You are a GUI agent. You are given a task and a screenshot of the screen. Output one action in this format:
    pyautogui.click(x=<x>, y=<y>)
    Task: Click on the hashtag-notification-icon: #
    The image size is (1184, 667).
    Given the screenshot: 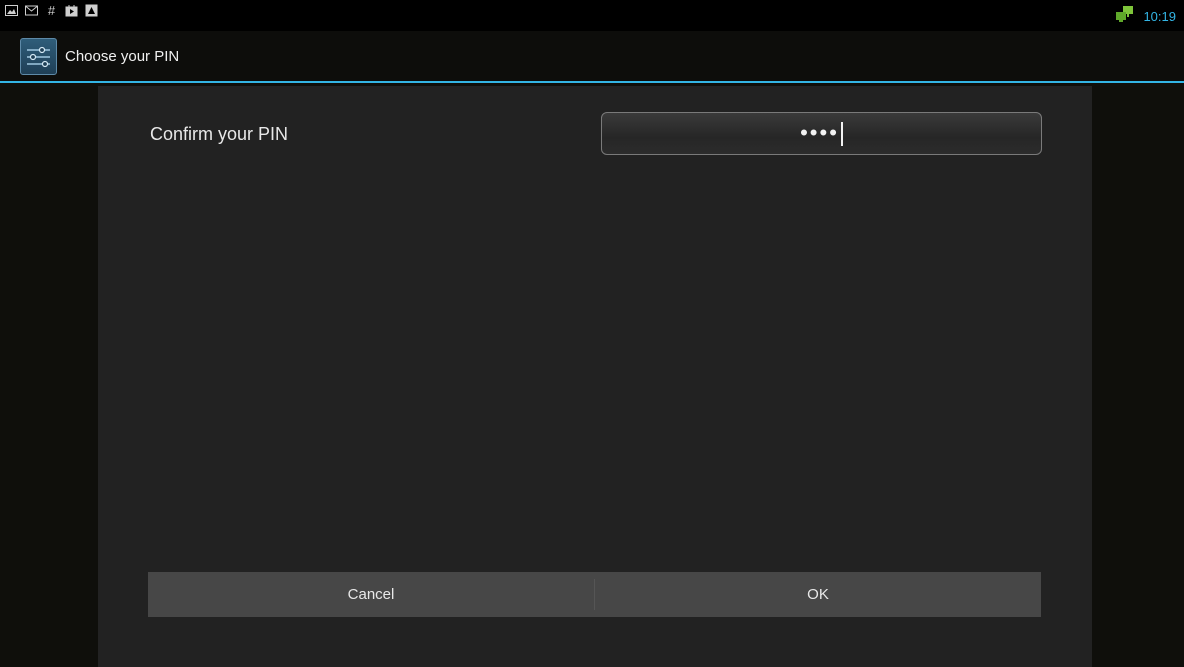 What is the action you would take?
    pyautogui.click(x=51, y=10)
    